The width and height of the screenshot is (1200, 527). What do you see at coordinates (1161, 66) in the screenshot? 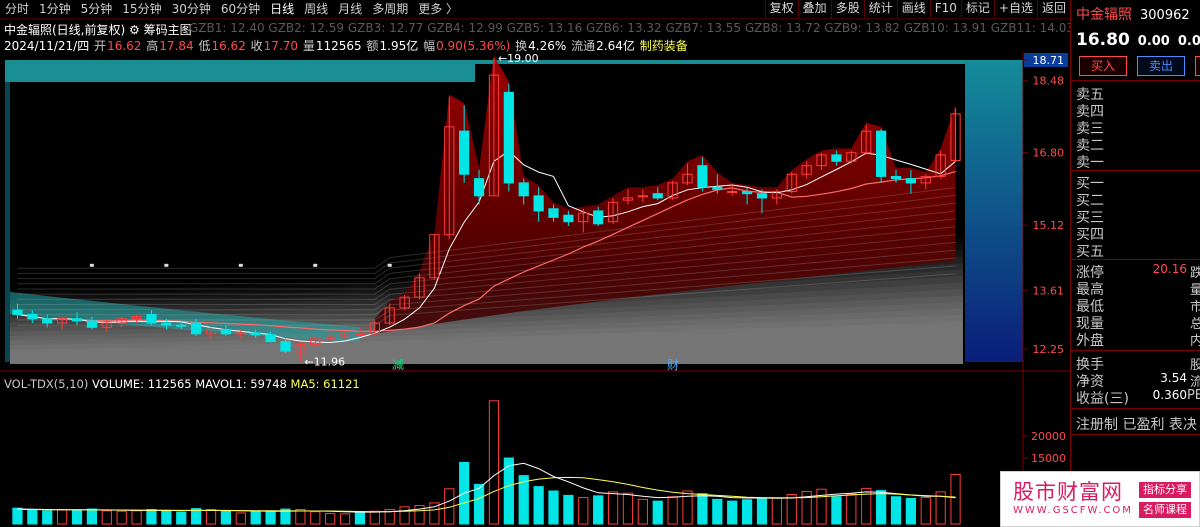
I see `sell-button: 卖出` at bounding box center [1161, 66].